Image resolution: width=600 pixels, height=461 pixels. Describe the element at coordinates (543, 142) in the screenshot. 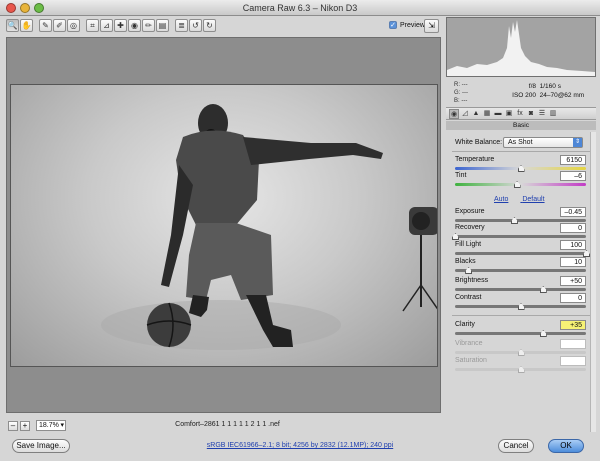

I see `white-balance-select: As Shot ⇕` at that location.